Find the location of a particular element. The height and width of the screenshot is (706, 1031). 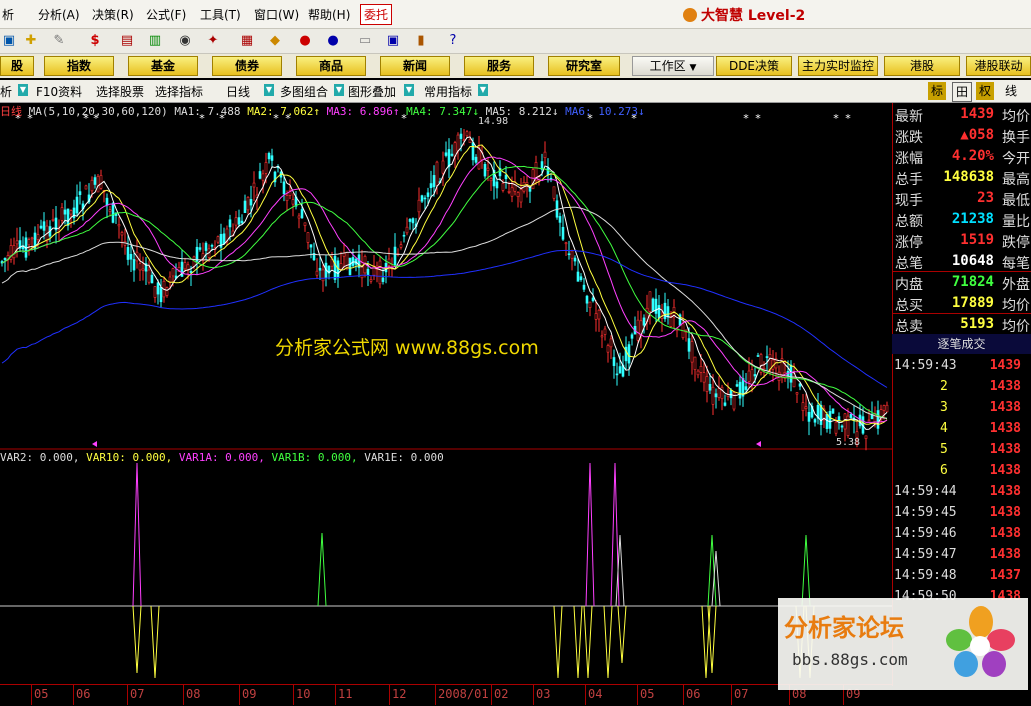

dollar-icon: $ is located at coordinates (95, 41).